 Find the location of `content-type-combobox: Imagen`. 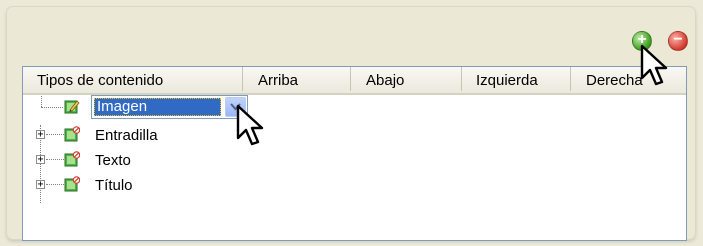

content-type-combobox: Imagen is located at coordinates (169, 107).